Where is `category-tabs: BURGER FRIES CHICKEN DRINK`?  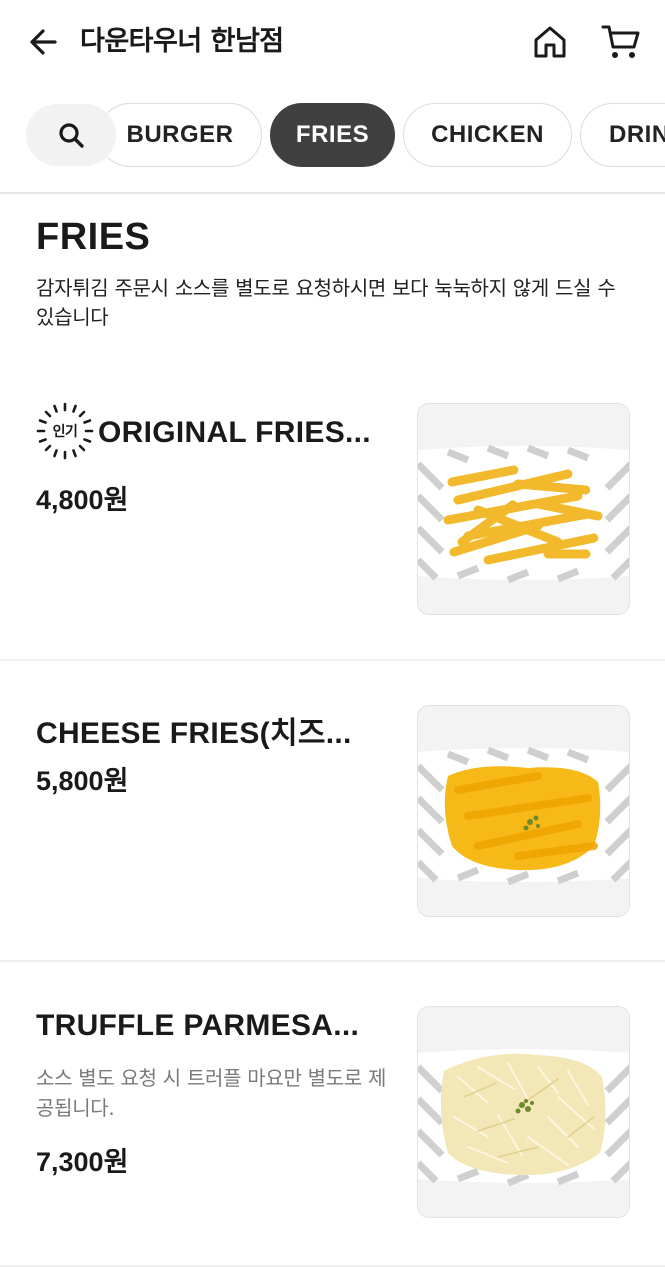 category-tabs: BURGER FRIES CHICKEN DRINK is located at coordinates (332, 135).